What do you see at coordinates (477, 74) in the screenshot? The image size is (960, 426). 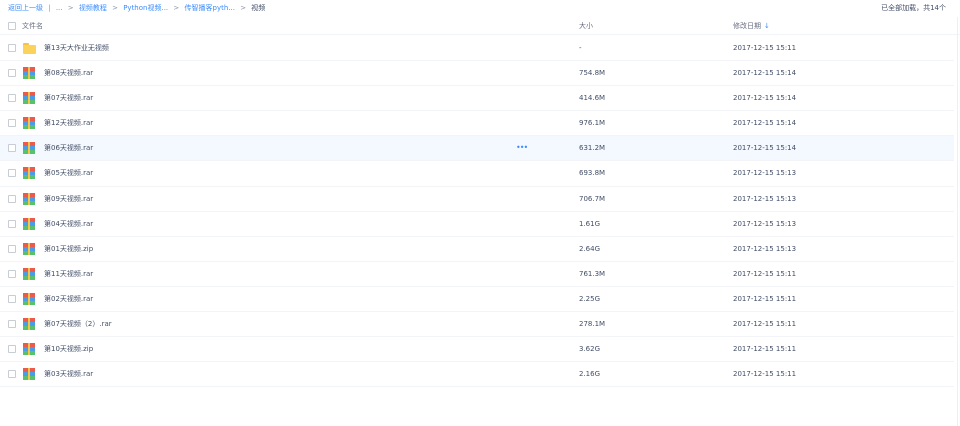 I see `file-row: 第08天视频.rar 754.8M 2017-12-15 15:14` at bounding box center [477, 74].